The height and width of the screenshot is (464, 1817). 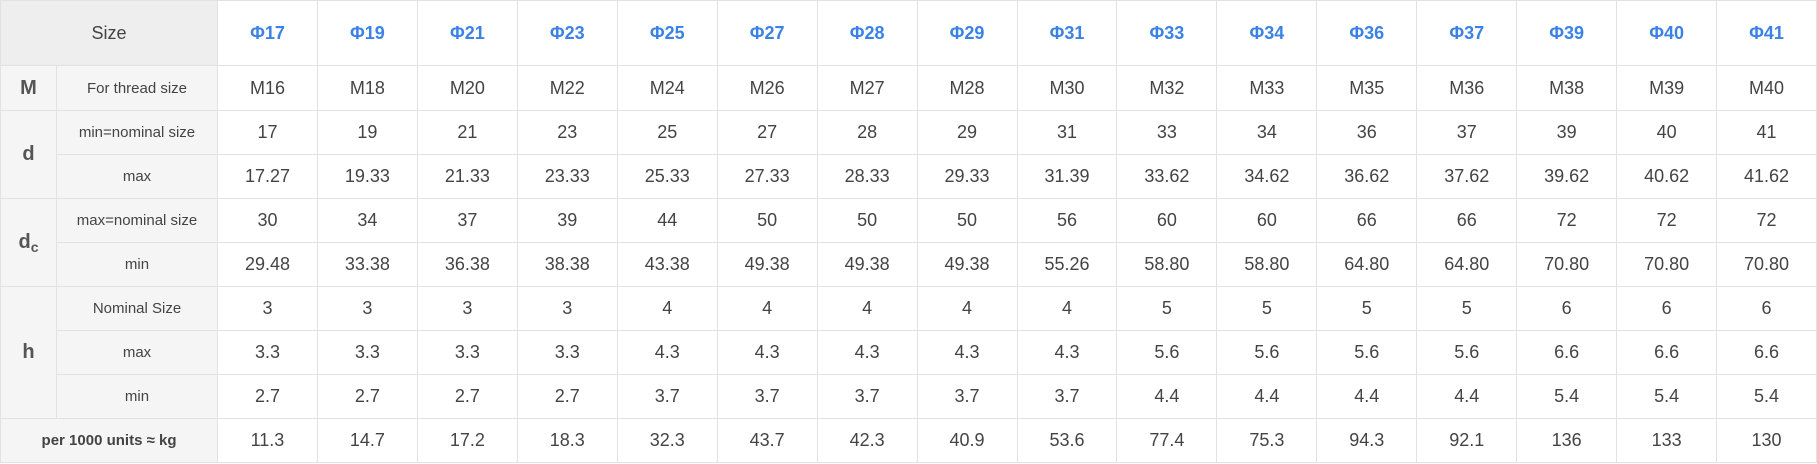 I want to click on table-cell: M30, so click(x=1067, y=88).